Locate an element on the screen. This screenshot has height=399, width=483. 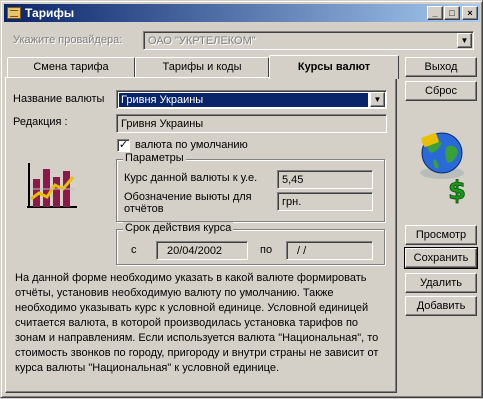
currency-select: Гривня Украины ▼ is located at coordinates (251, 99).